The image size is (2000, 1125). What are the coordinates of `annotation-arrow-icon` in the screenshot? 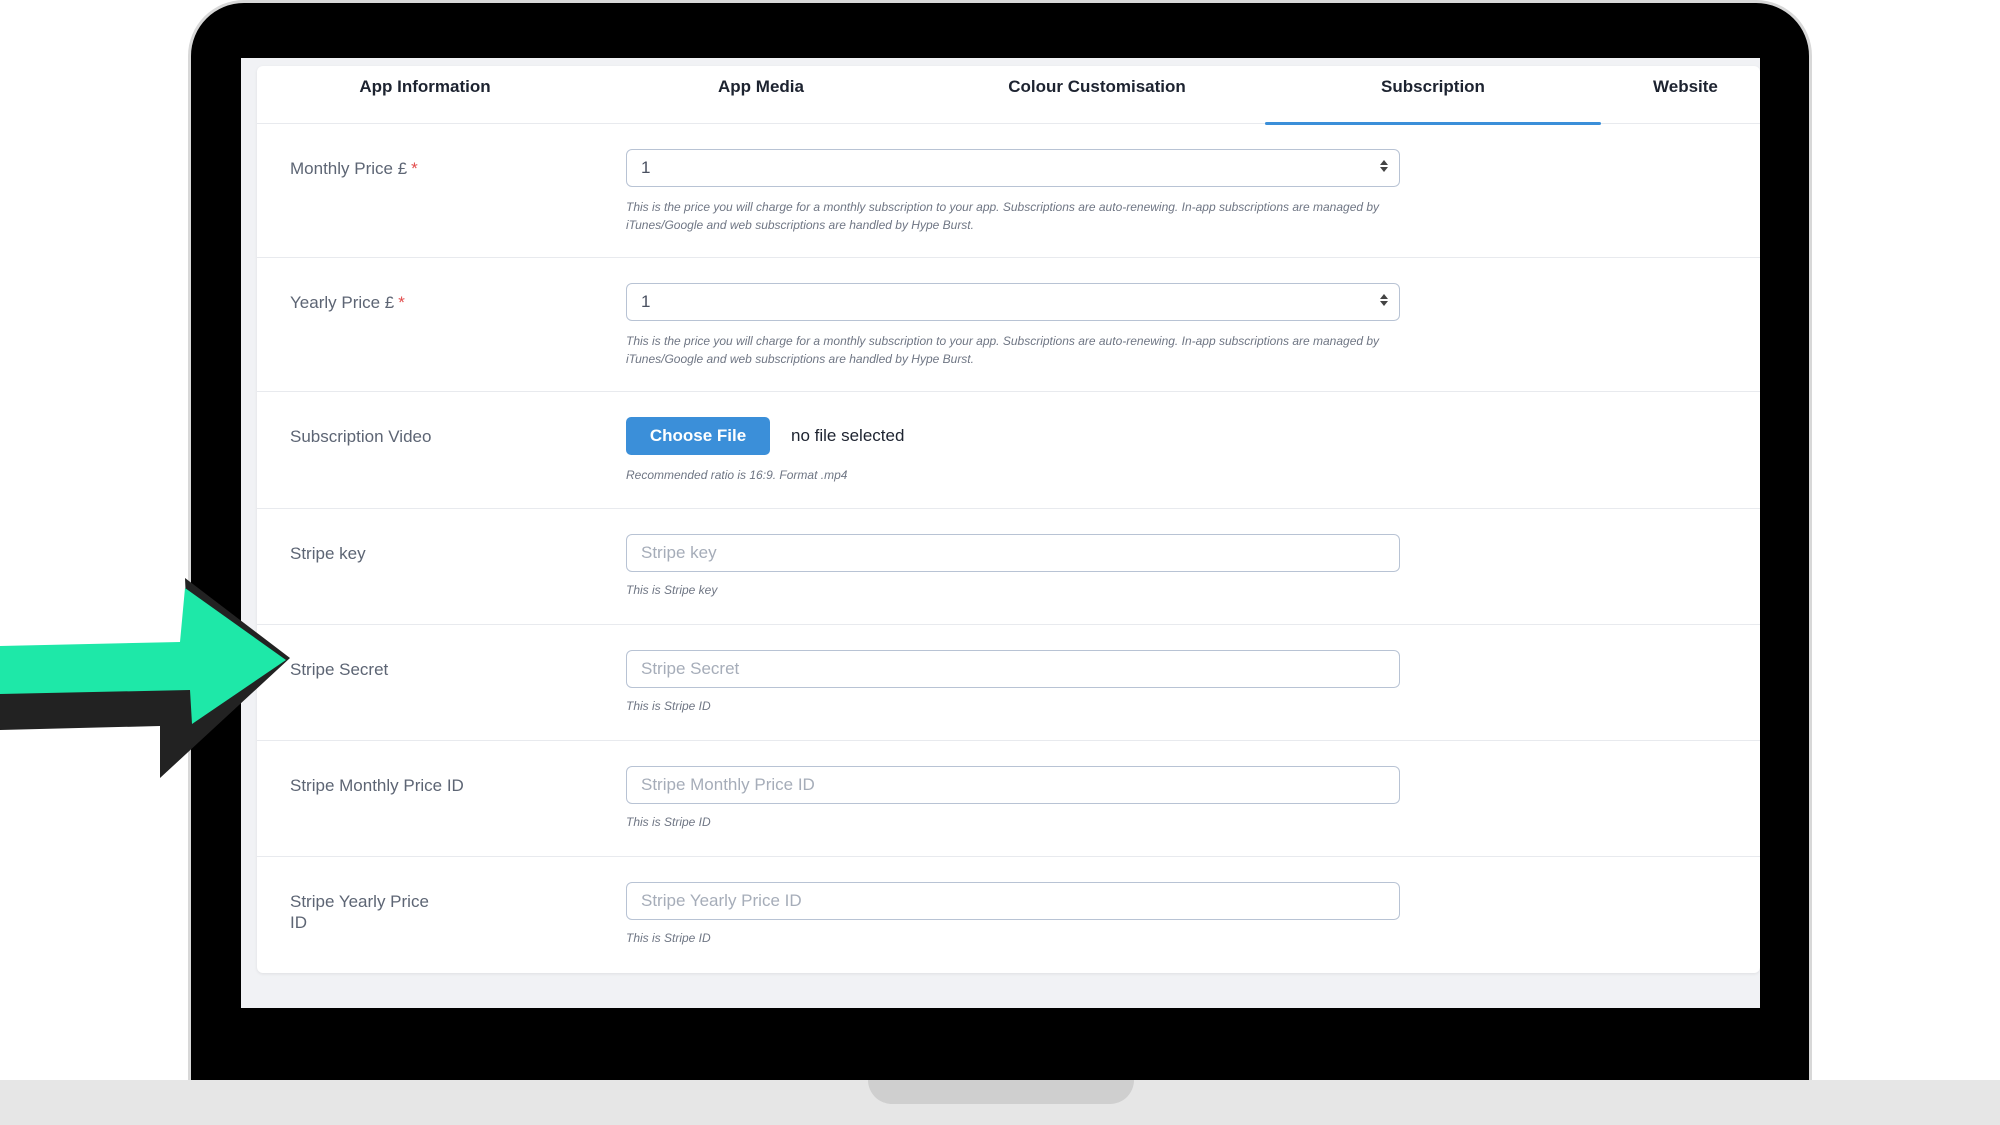 It's located at (145, 678).